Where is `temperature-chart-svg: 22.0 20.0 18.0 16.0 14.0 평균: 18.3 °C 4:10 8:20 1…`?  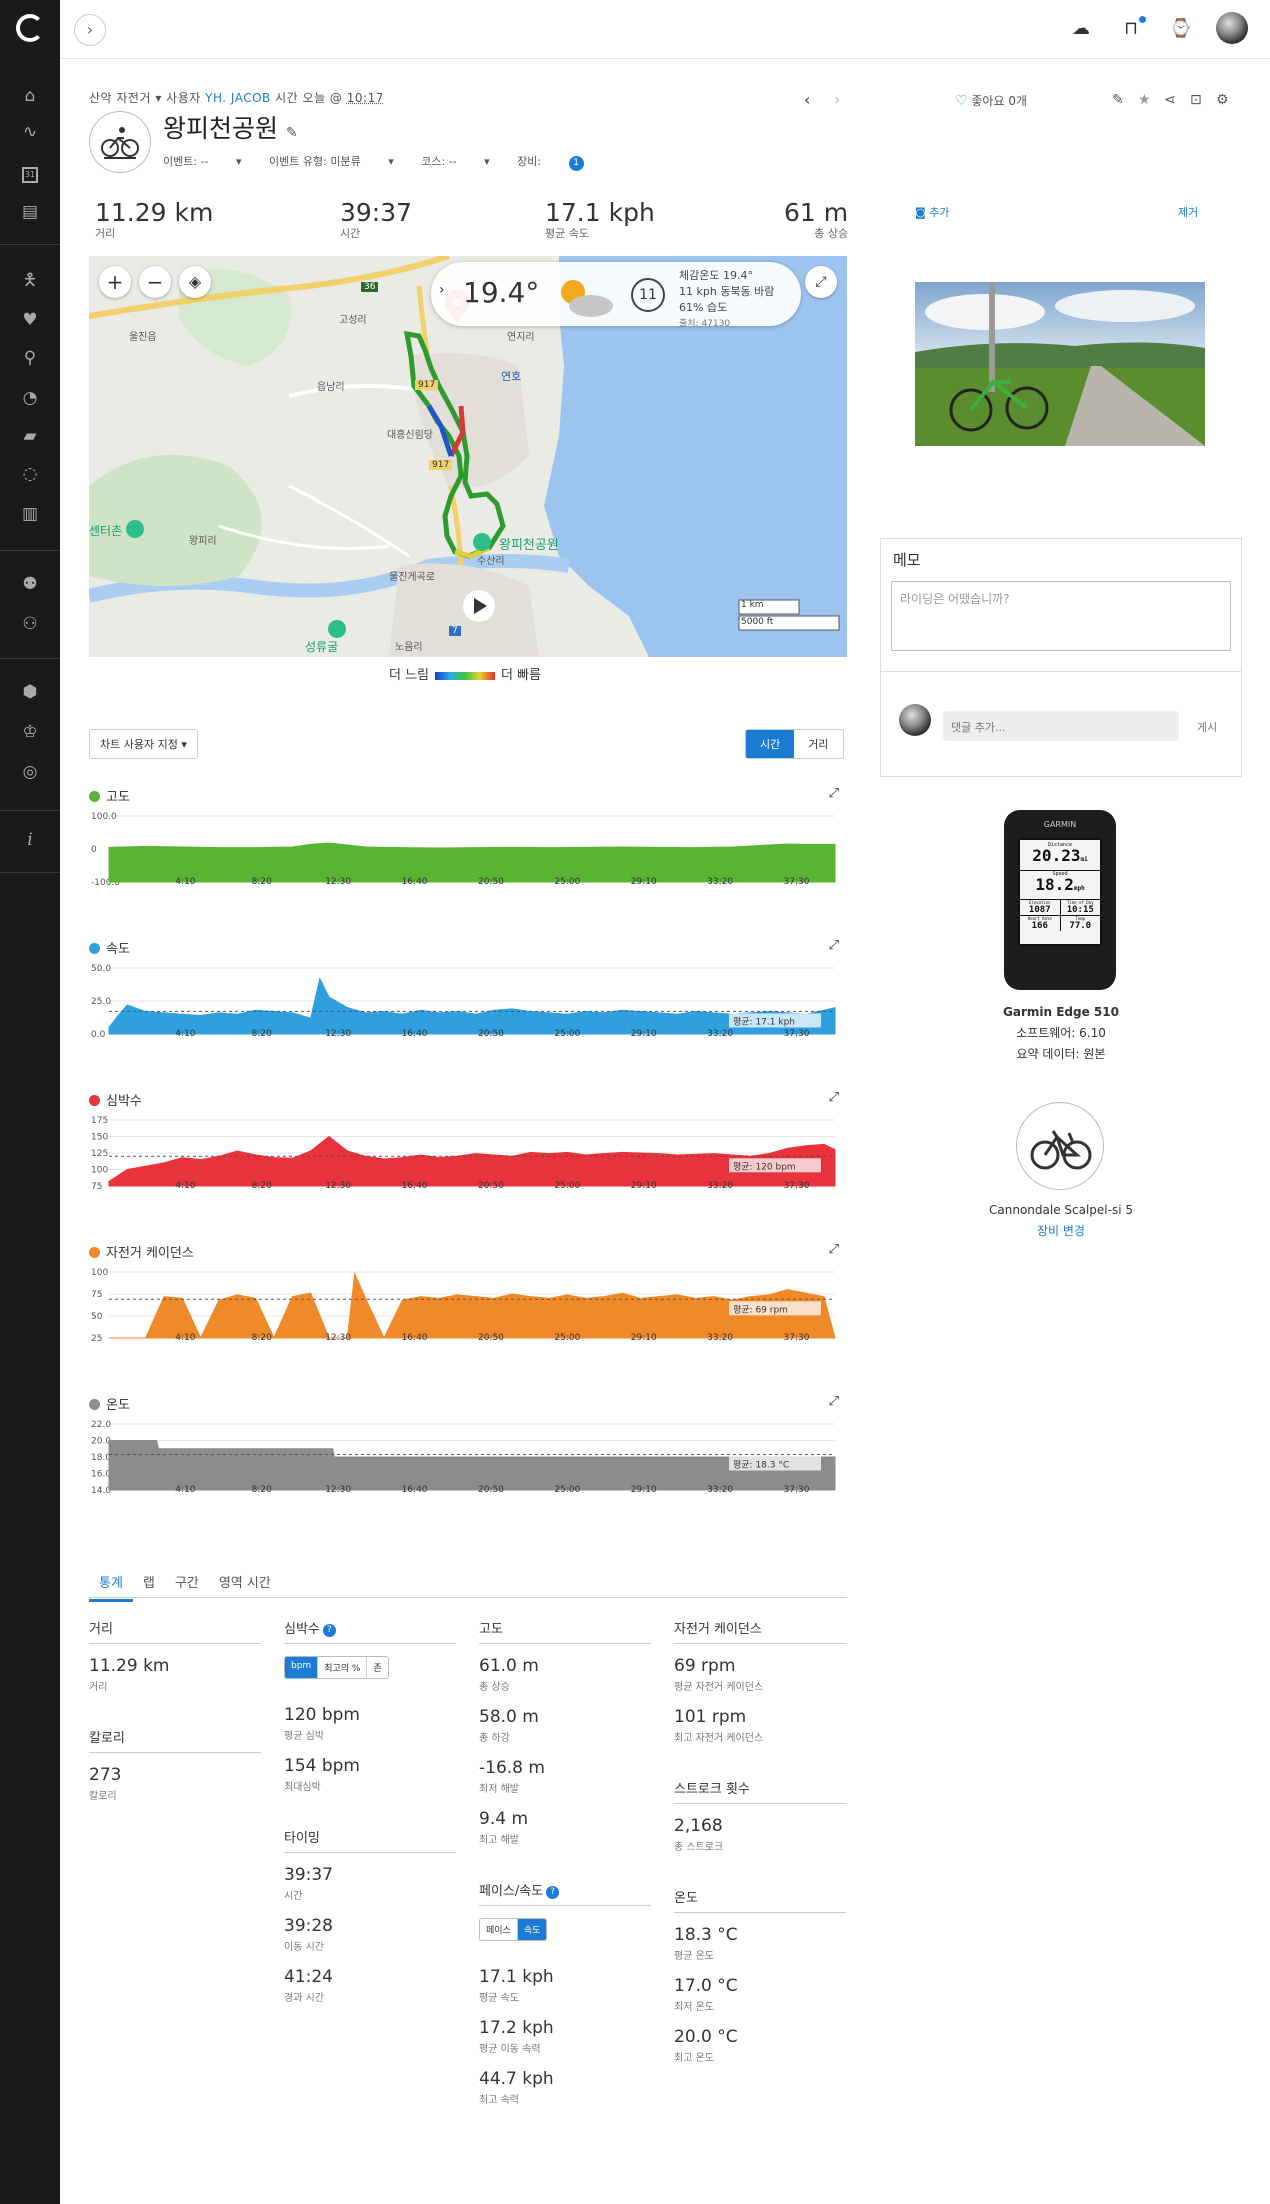 temperature-chart-svg: 22.0 20.0 18.0 16.0 14.0 평균: 18.3 °C 4:10 8:20 1… is located at coordinates (468, 1464).